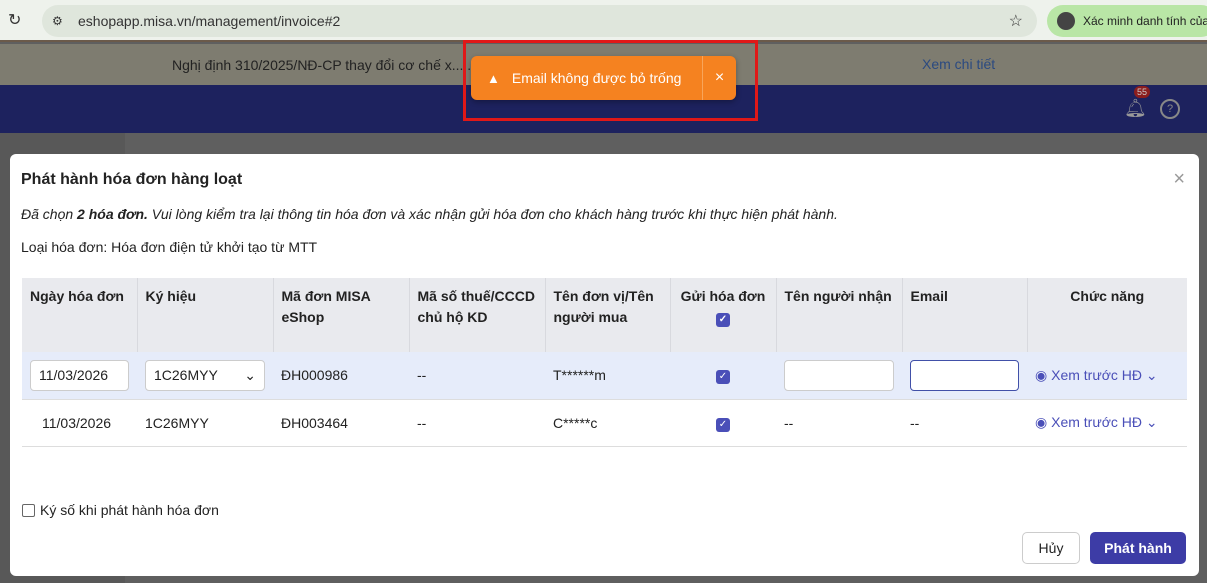  Describe the element at coordinates (1138, 548) in the screenshot. I see `issue-button: Phát hành` at that location.